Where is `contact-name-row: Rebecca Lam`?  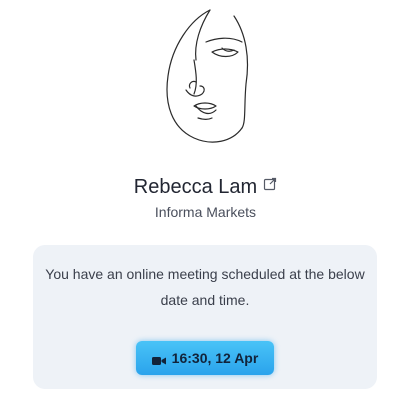
contact-name-row: Rebecca Lam is located at coordinates (205, 186).